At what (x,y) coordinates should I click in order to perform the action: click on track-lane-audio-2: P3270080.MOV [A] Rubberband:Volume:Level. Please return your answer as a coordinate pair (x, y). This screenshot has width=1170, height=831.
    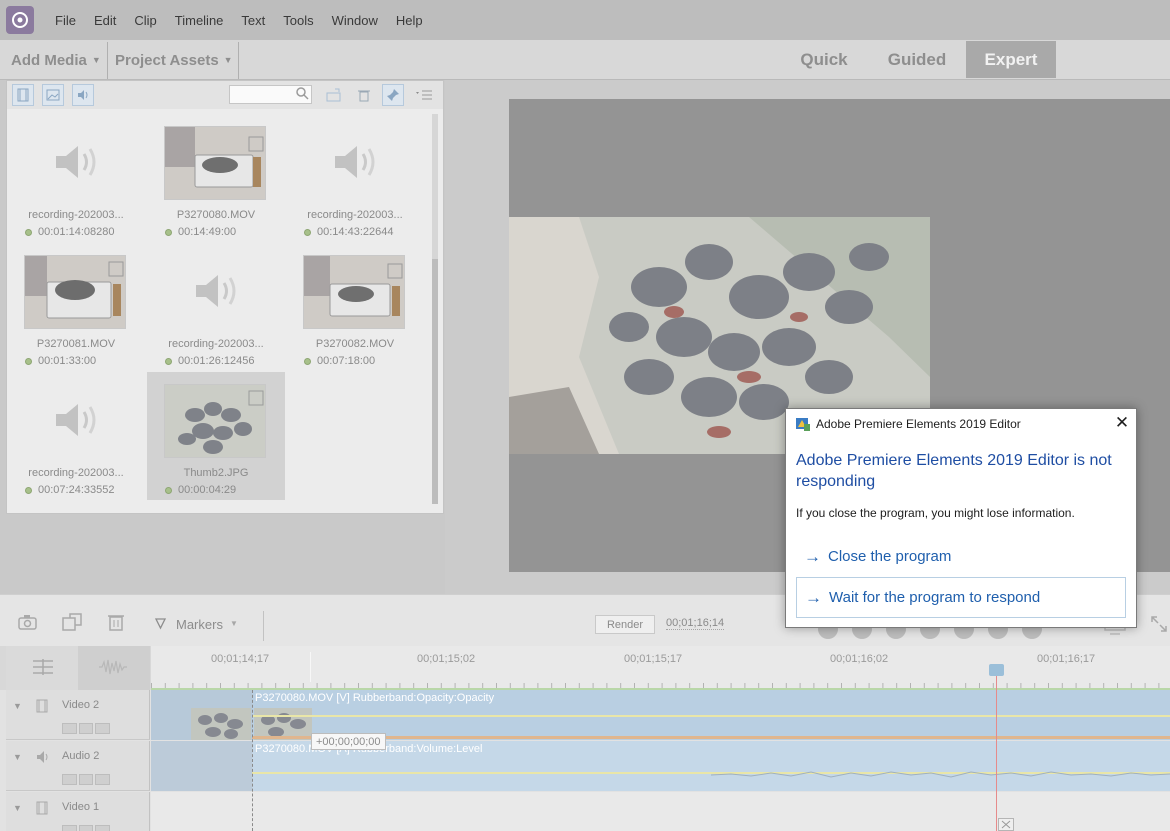
    Looking at the image, I should click on (660, 766).